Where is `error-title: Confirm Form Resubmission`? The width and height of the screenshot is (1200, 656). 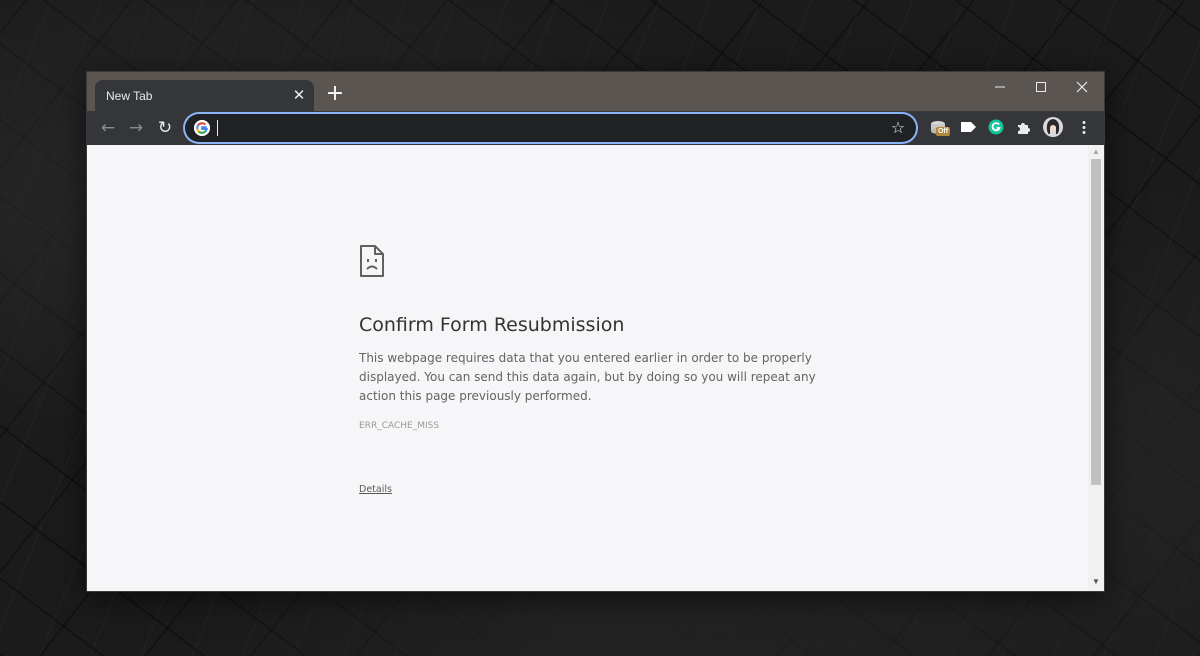
error-title: Confirm Form Resubmission is located at coordinates (492, 325).